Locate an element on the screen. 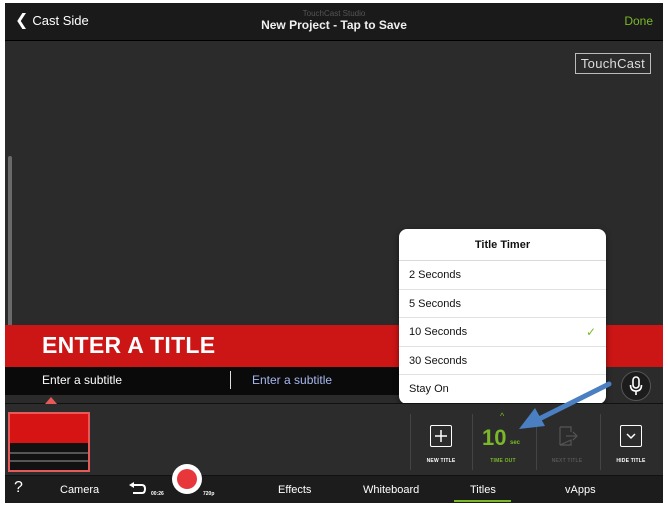  timer-option-2-seconds: 2 Seconds is located at coordinates (502, 275).